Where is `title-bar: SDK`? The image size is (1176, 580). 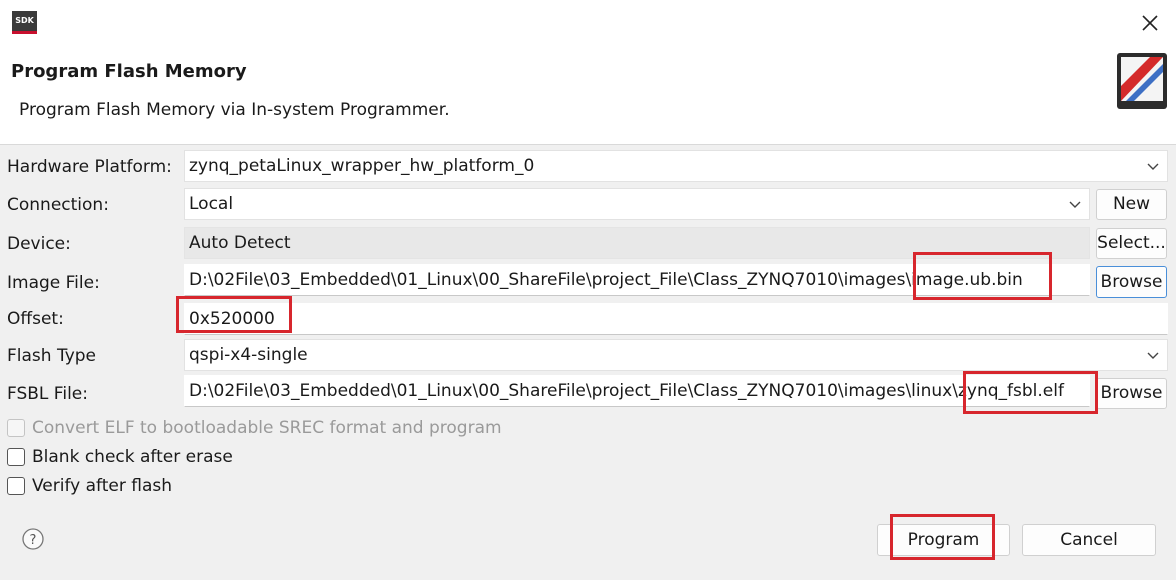 title-bar: SDK is located at coordinates (588, 22).